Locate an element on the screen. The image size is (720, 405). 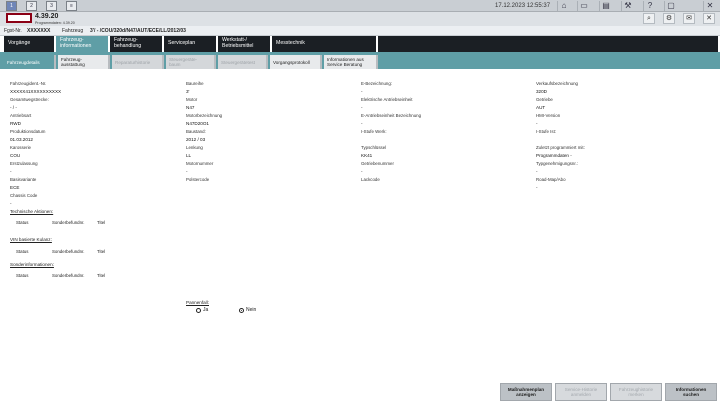
field-label: Chassis Code is located at coordinates (24, 195).